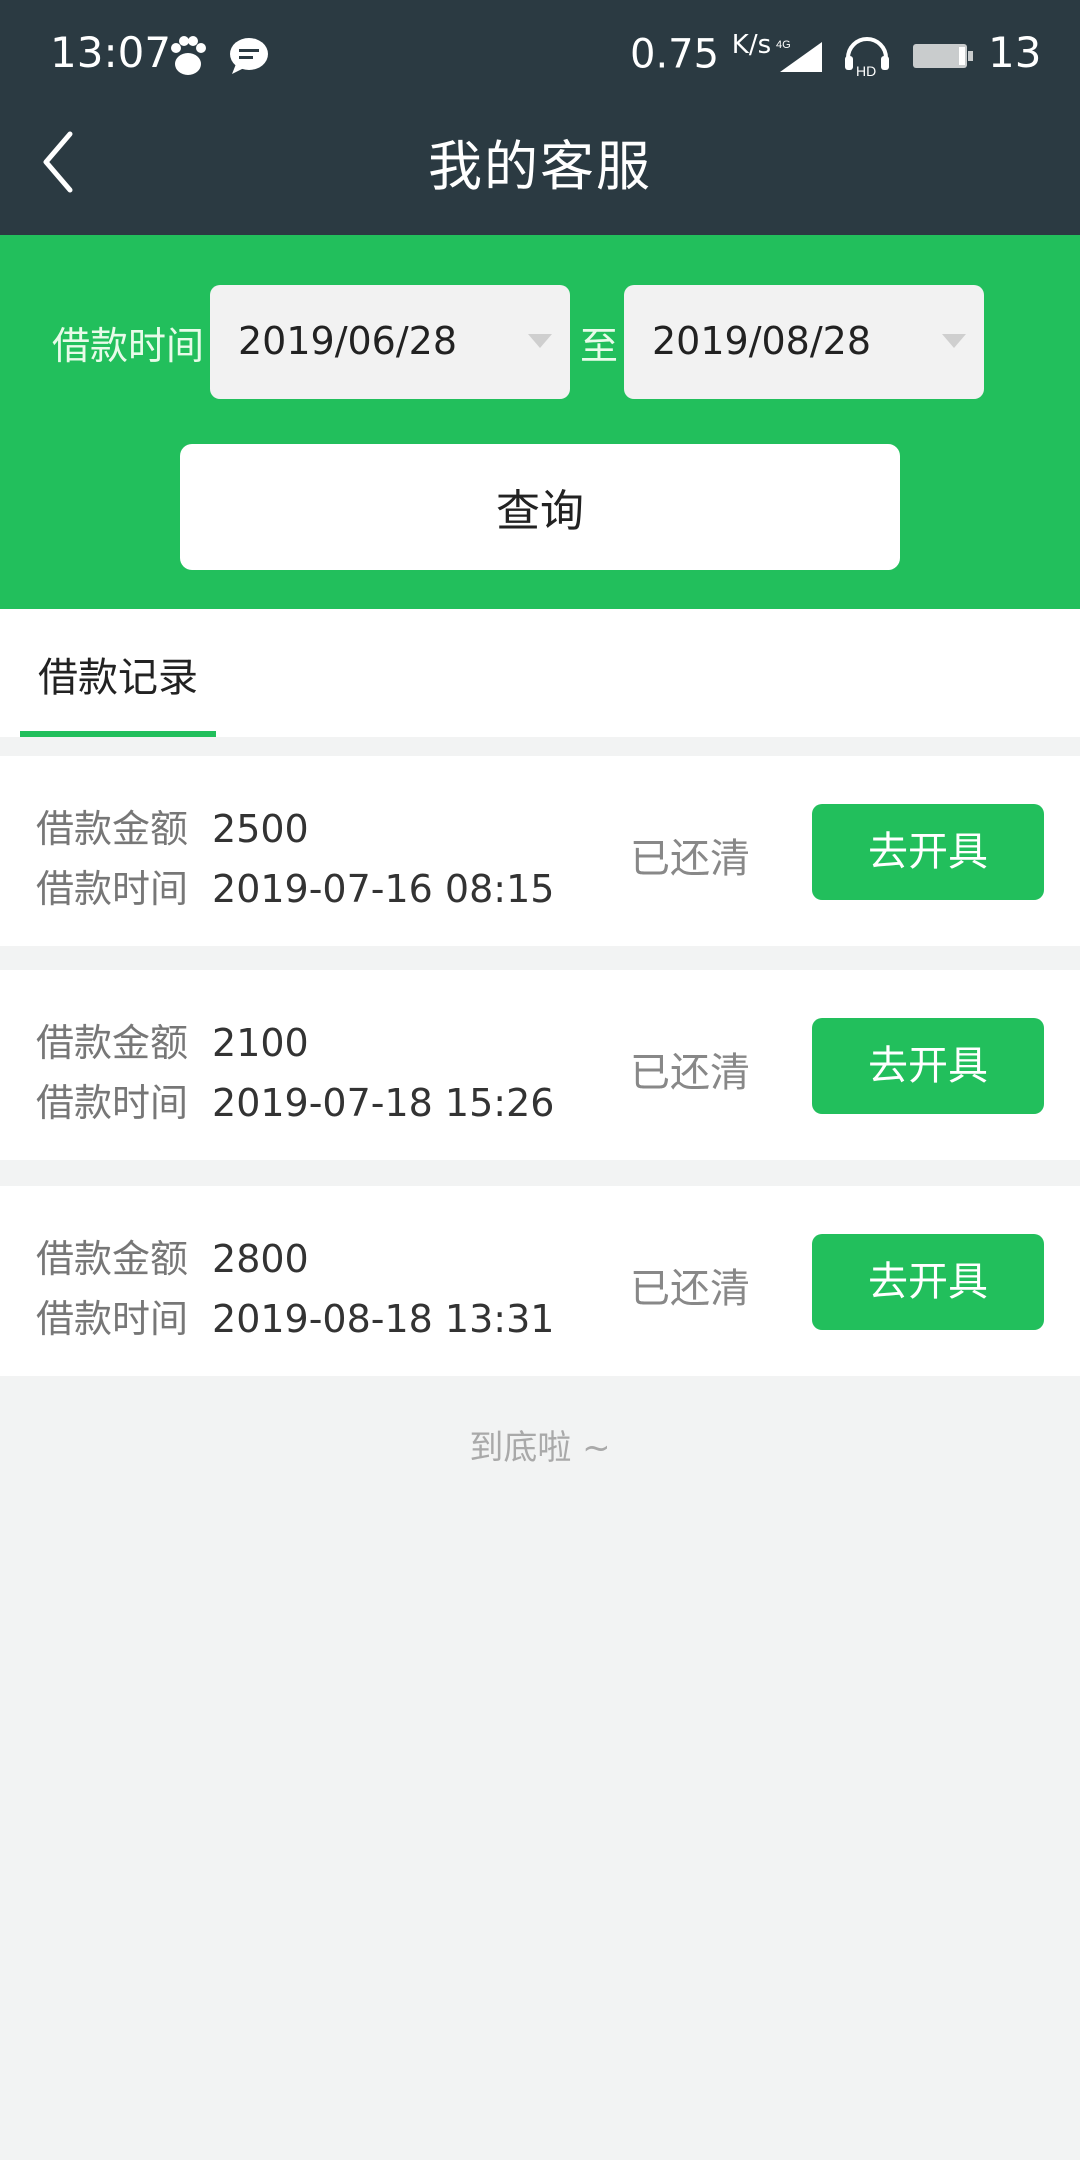 This screenshot has height=2160, width=1080. What do you see at coordinates (783, 45) in the screenshot?
I see `signal-text: 4G` at bounding box center [783, 45].